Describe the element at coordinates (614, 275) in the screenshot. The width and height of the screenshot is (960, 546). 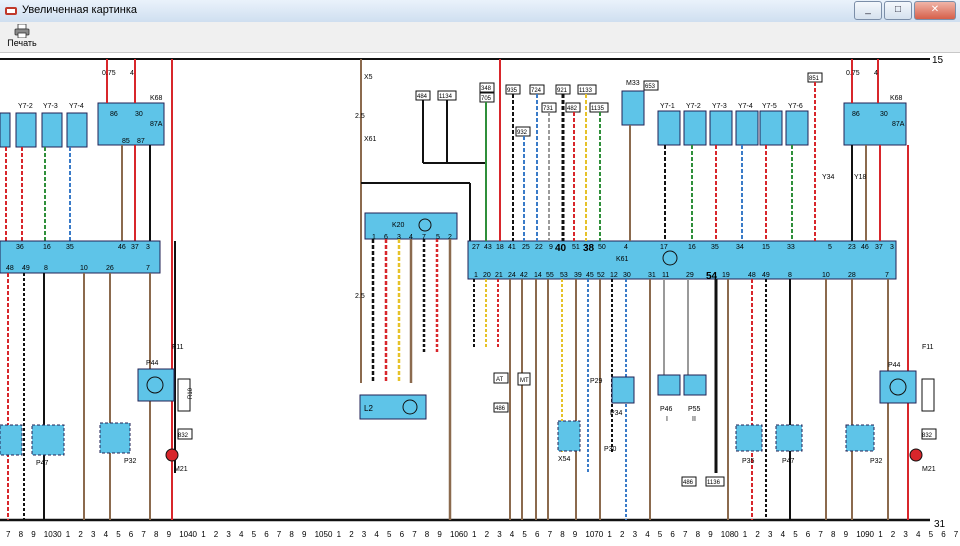
I see `svg-text: 12` at that location.